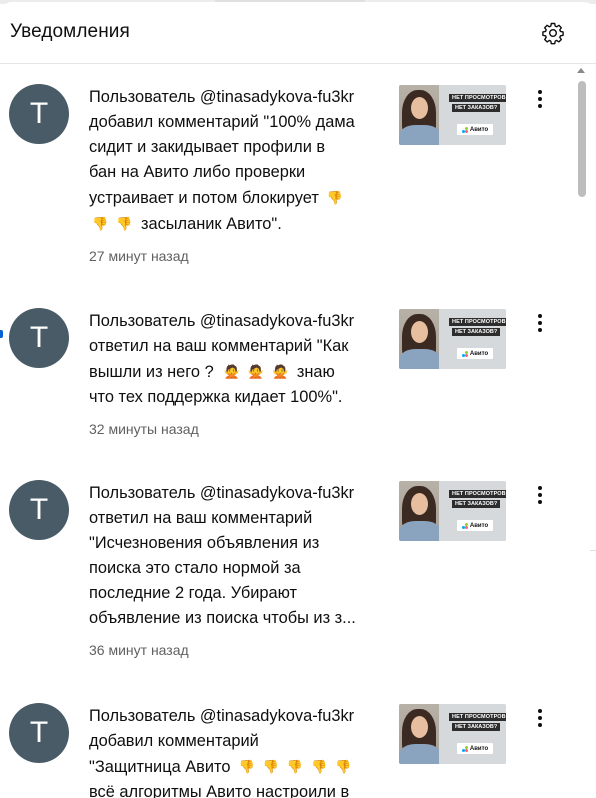 This screenshot has width=596, height=798. Describe the element at coordinates (593, 550) in the screenshot. I see `divider` at that location.